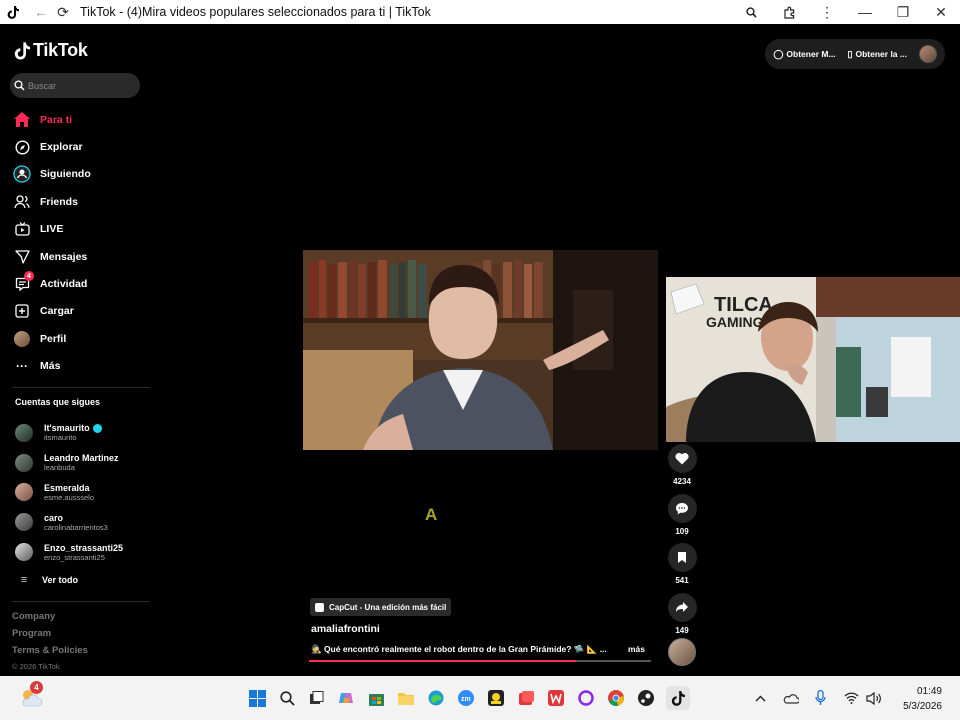 The width and height of the screenshot is (960, 720). I want to click on comment-action: 109, so click(682, 518).